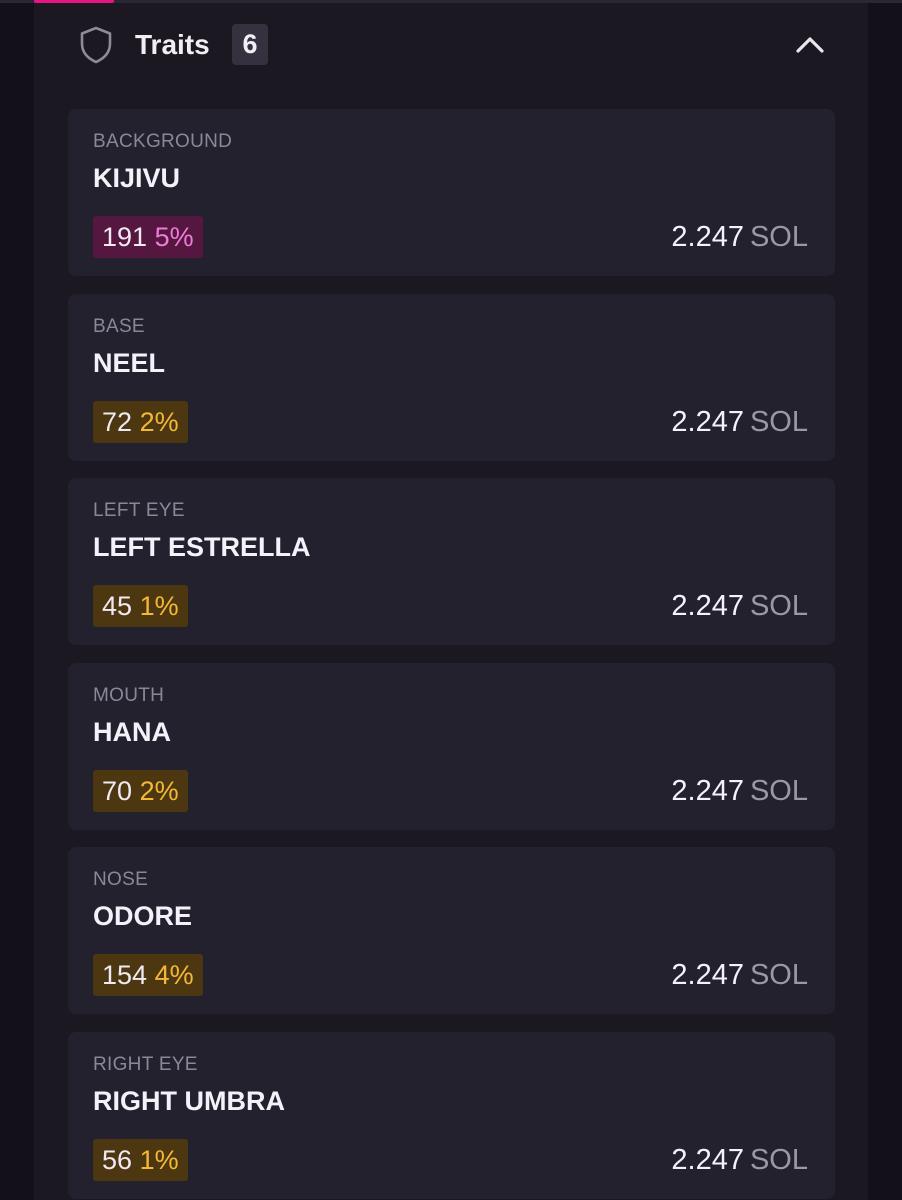 The width and height of the screenshot is (902, 1200). I want to click on trait-card-left-eye: LEFT EYE LEFT ESTRELLA 45 1% 2.247 SOL, so click(451, 561).